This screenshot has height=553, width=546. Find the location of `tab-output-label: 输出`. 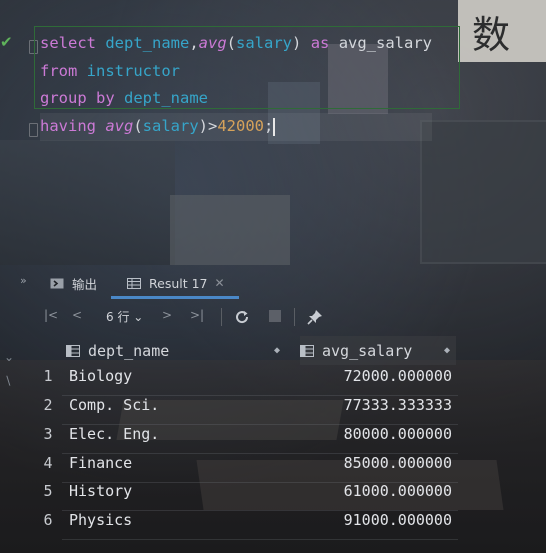

tab-output-label: 输出 is located at coordinates (85, 284).